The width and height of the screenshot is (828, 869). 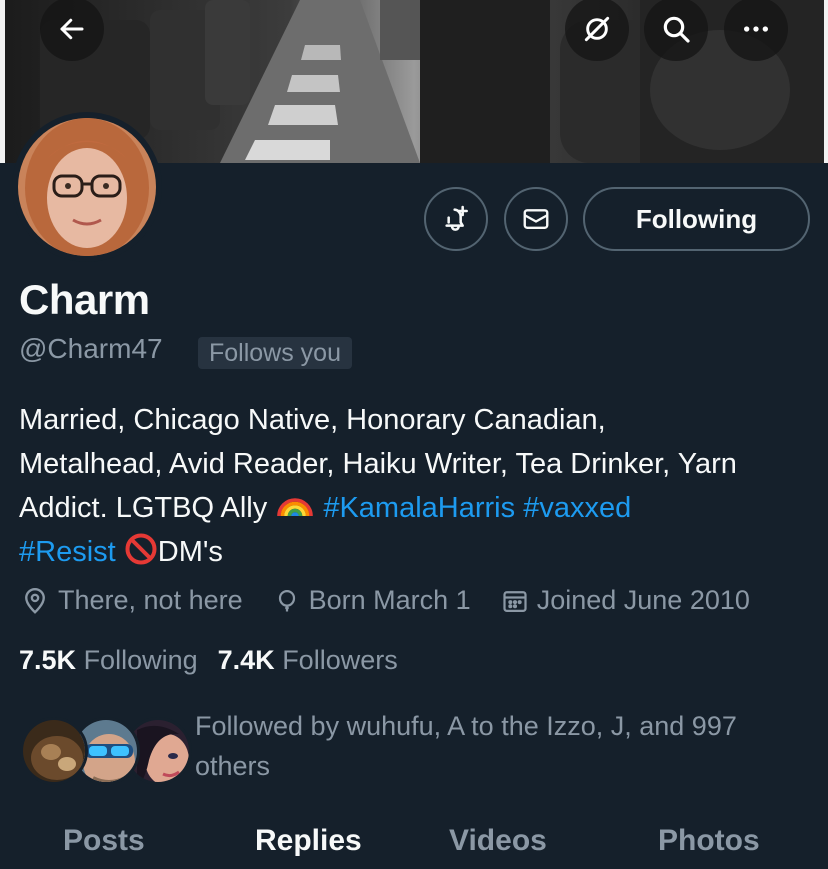 I want to click on birthday-text: Born March 1, so click(x=389, y=600).